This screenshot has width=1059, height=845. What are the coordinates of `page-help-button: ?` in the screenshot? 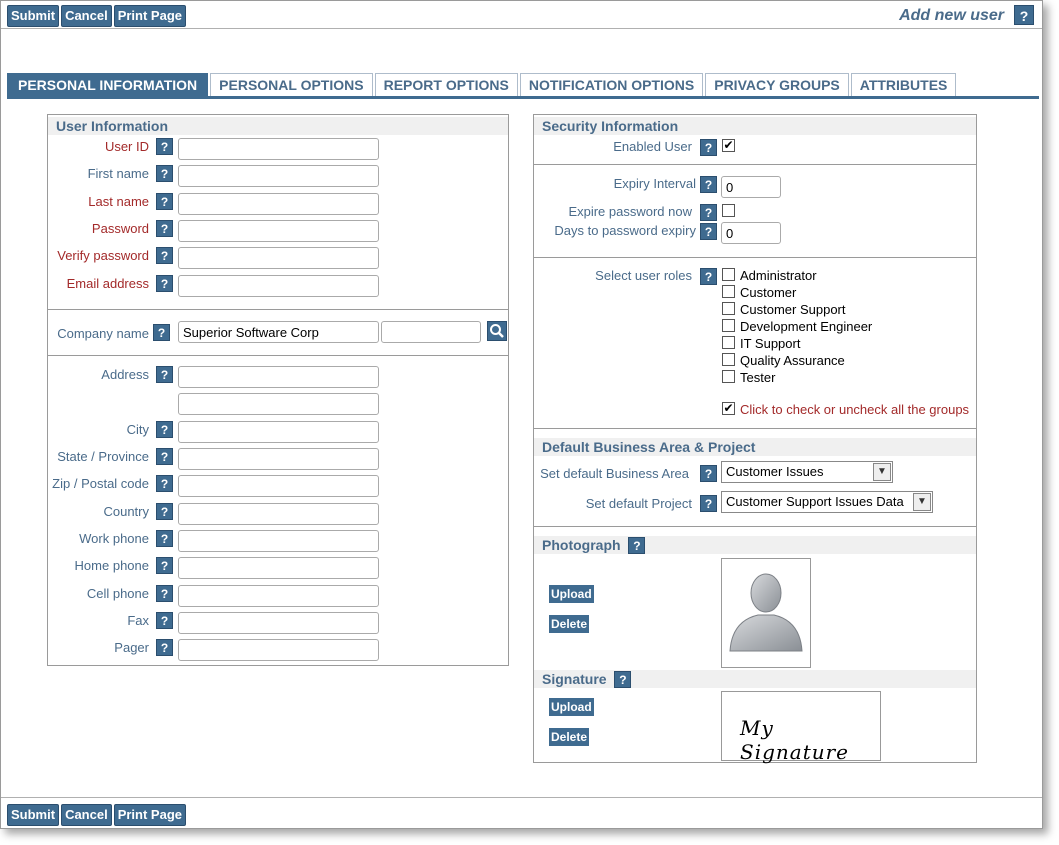 It's located at (1024, 15).